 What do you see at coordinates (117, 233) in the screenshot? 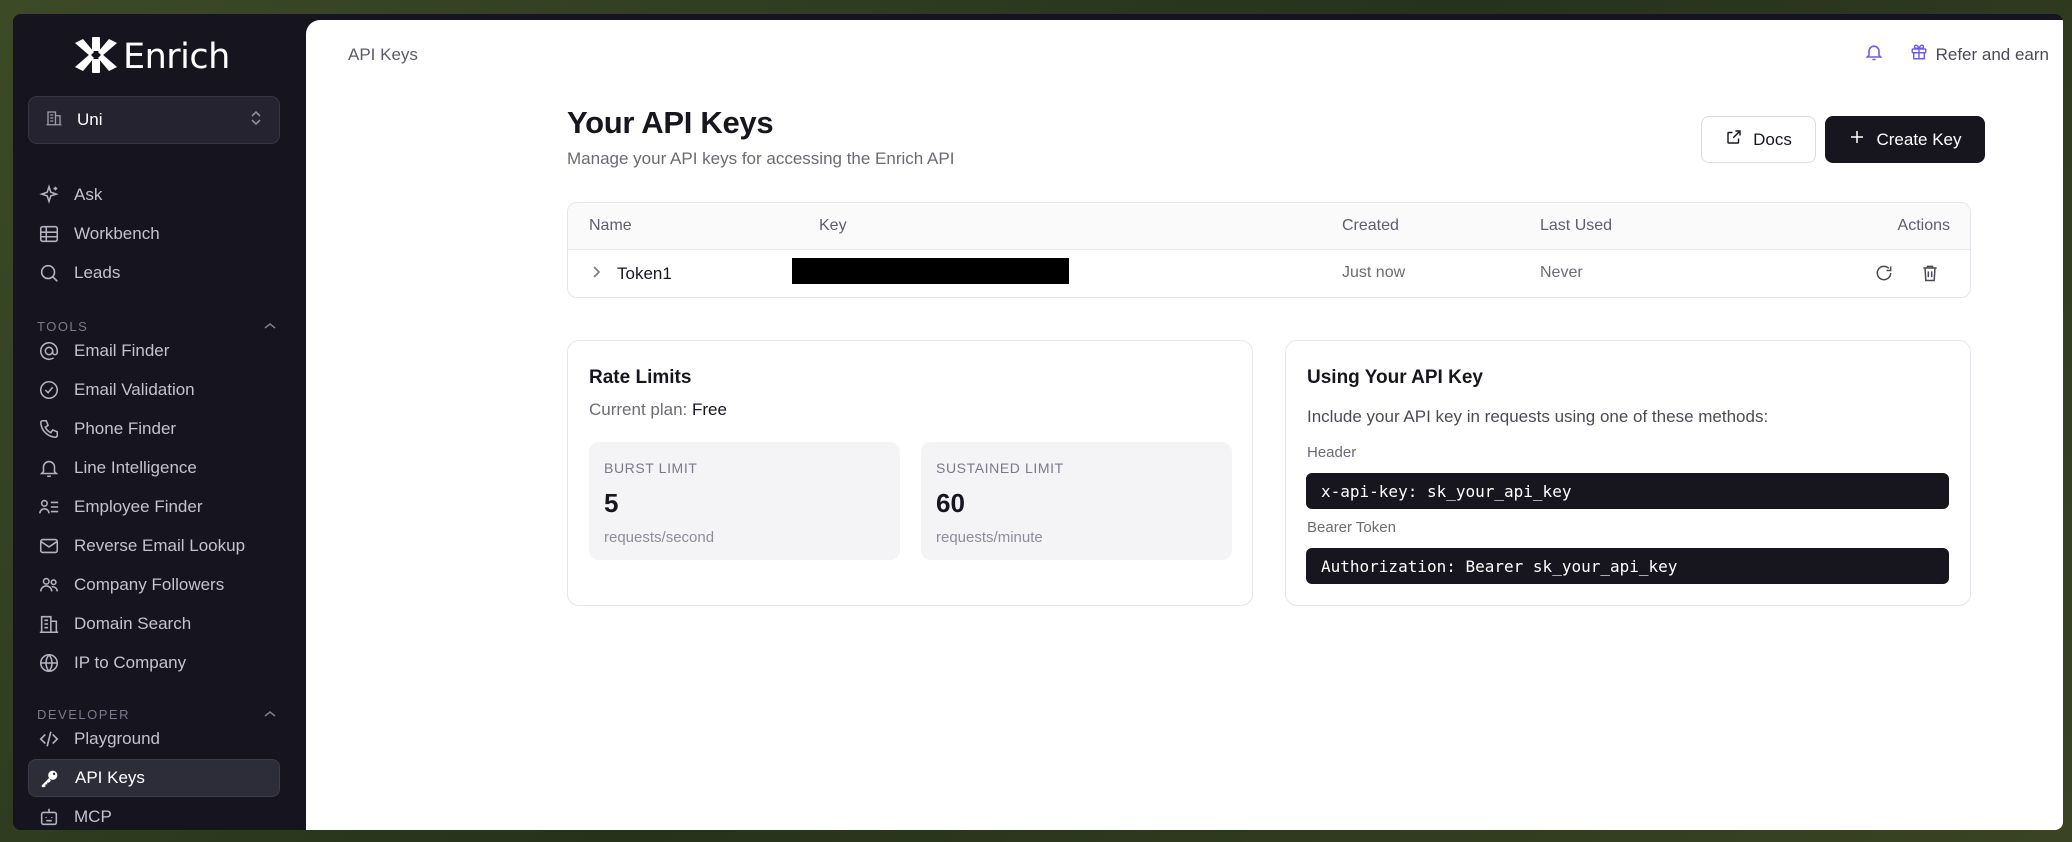
I see `sidebar-item-label: Workbench` at bounding box center [117, 233].